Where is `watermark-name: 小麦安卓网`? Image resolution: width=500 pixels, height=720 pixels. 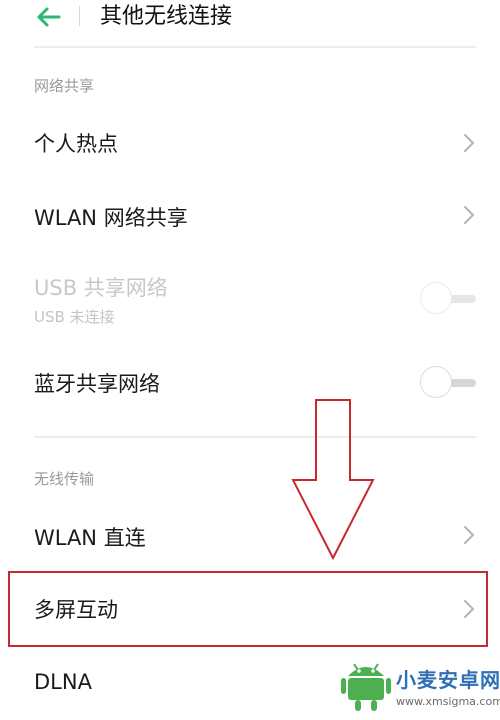 watermark-name: 小麦安卓网 is located at coordinates (448, 680).